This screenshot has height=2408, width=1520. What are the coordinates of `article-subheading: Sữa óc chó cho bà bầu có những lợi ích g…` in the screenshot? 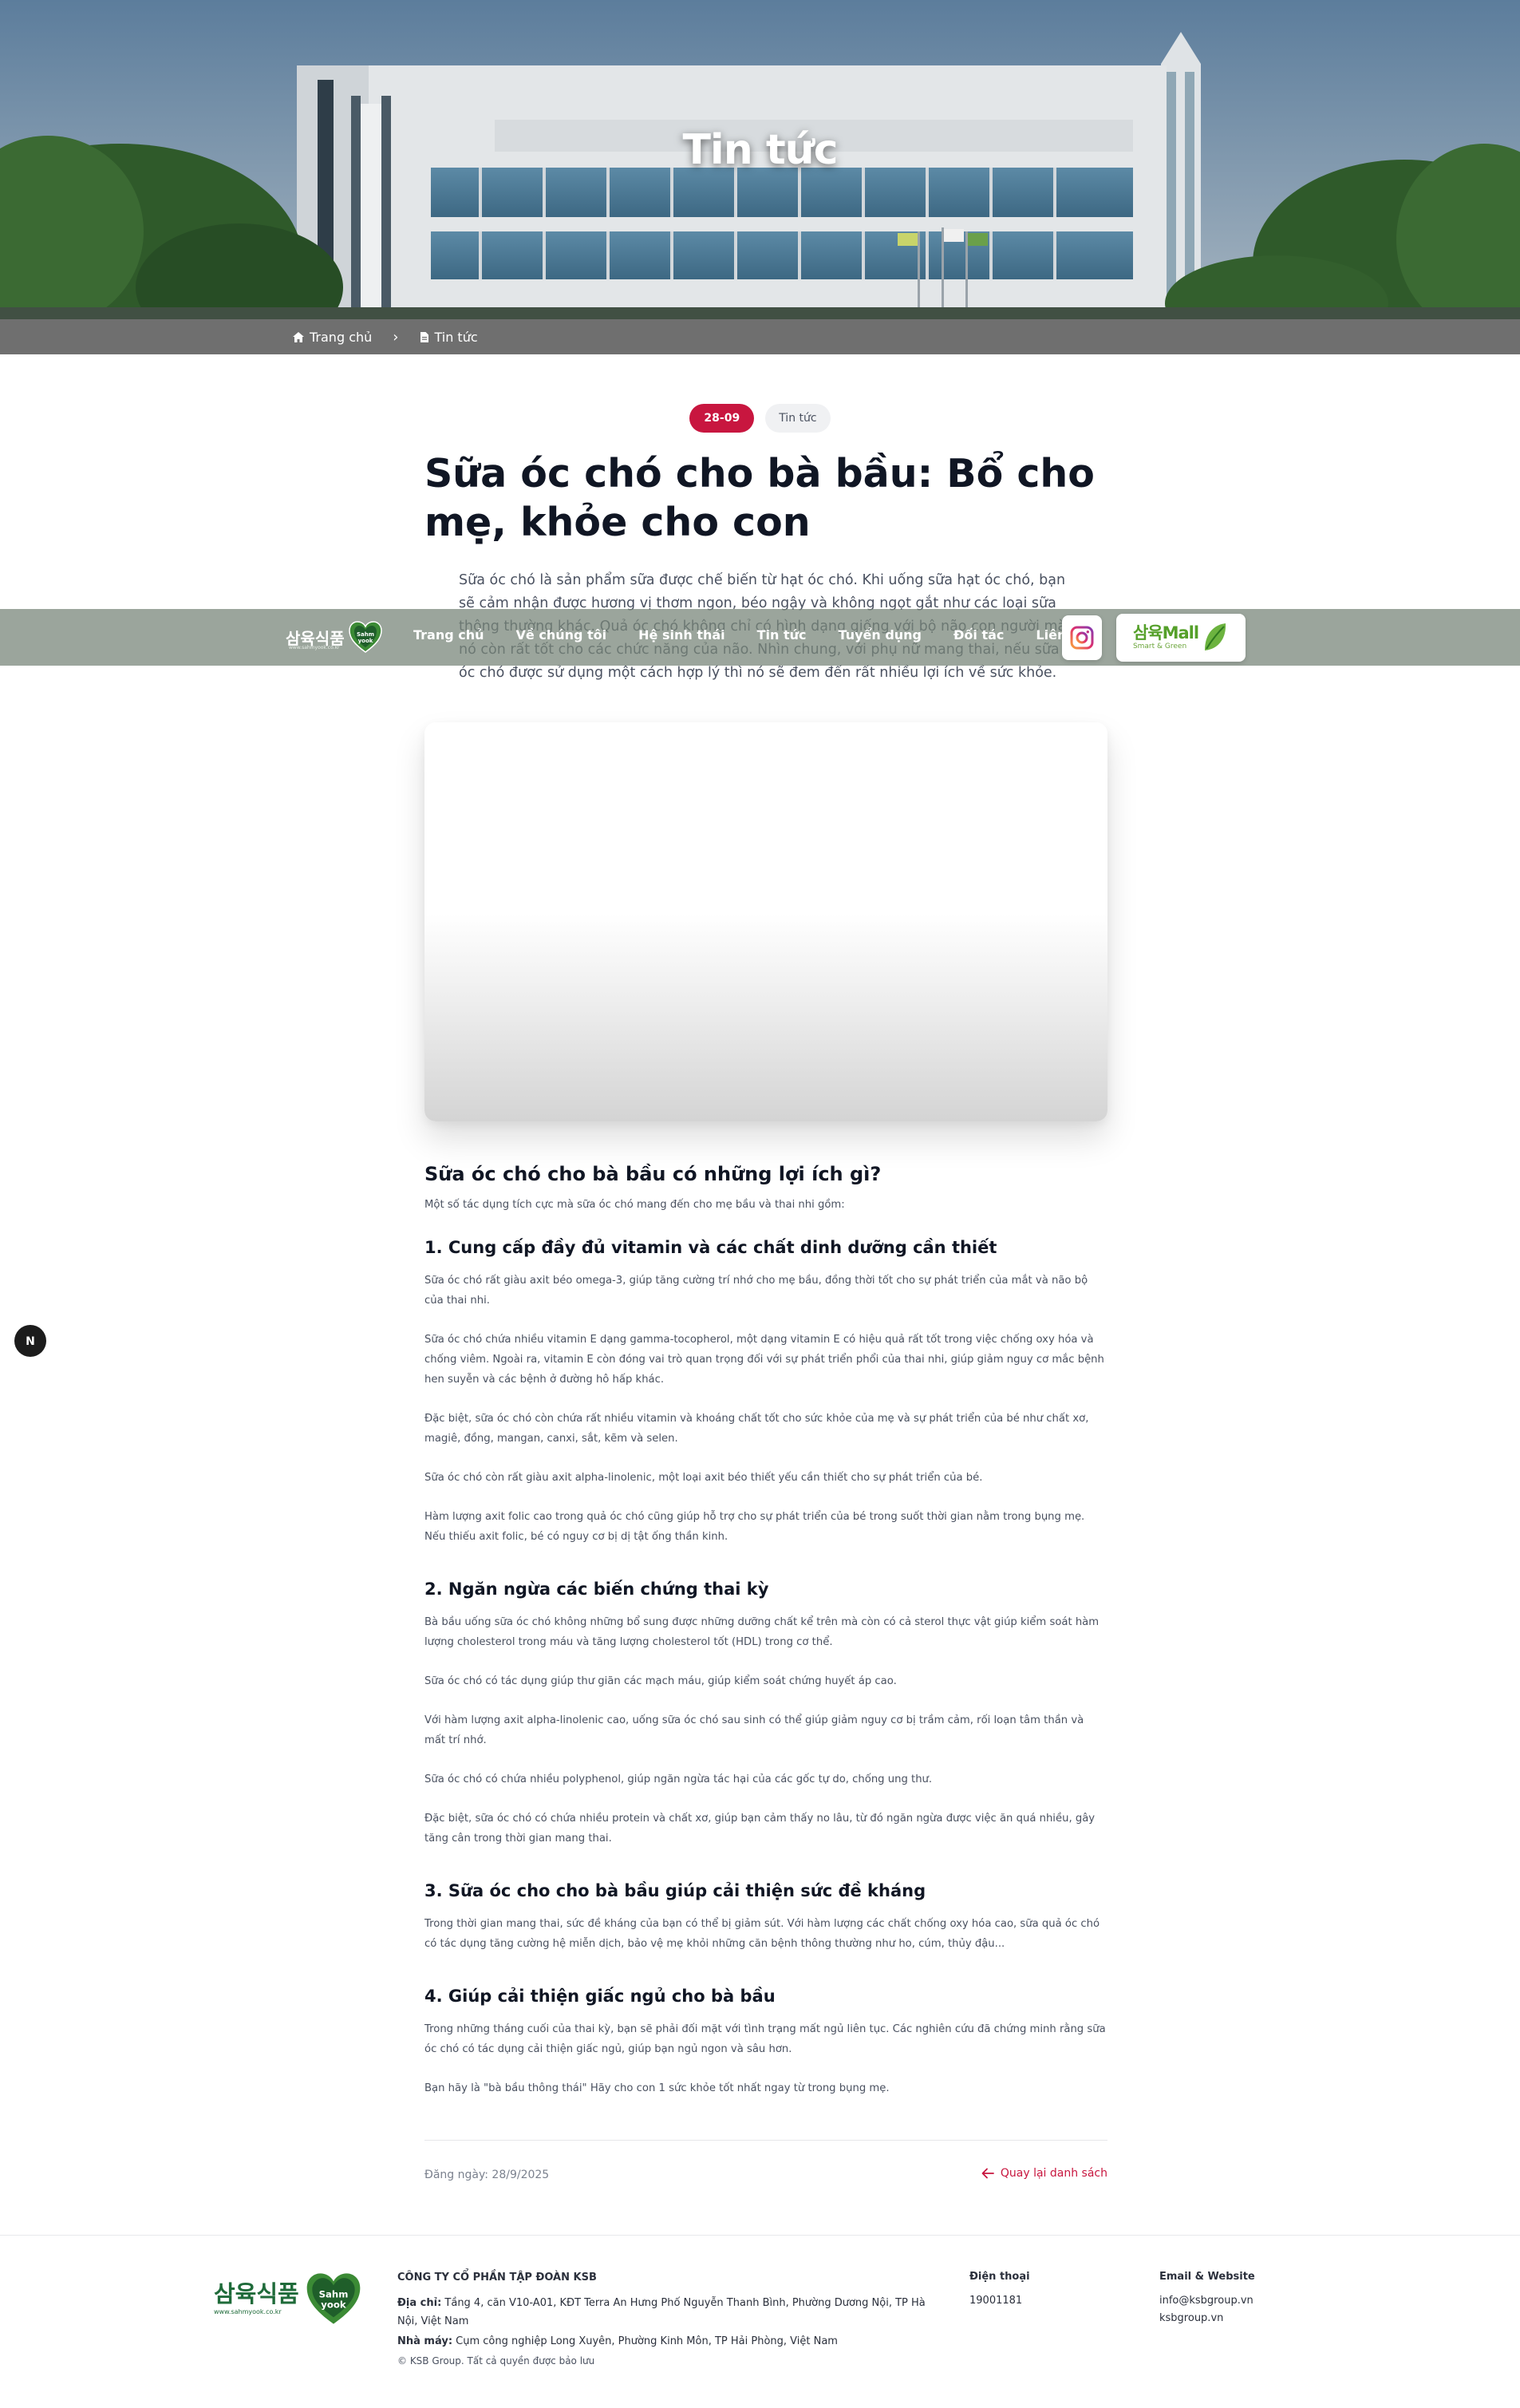 It's located at (653, 1174).